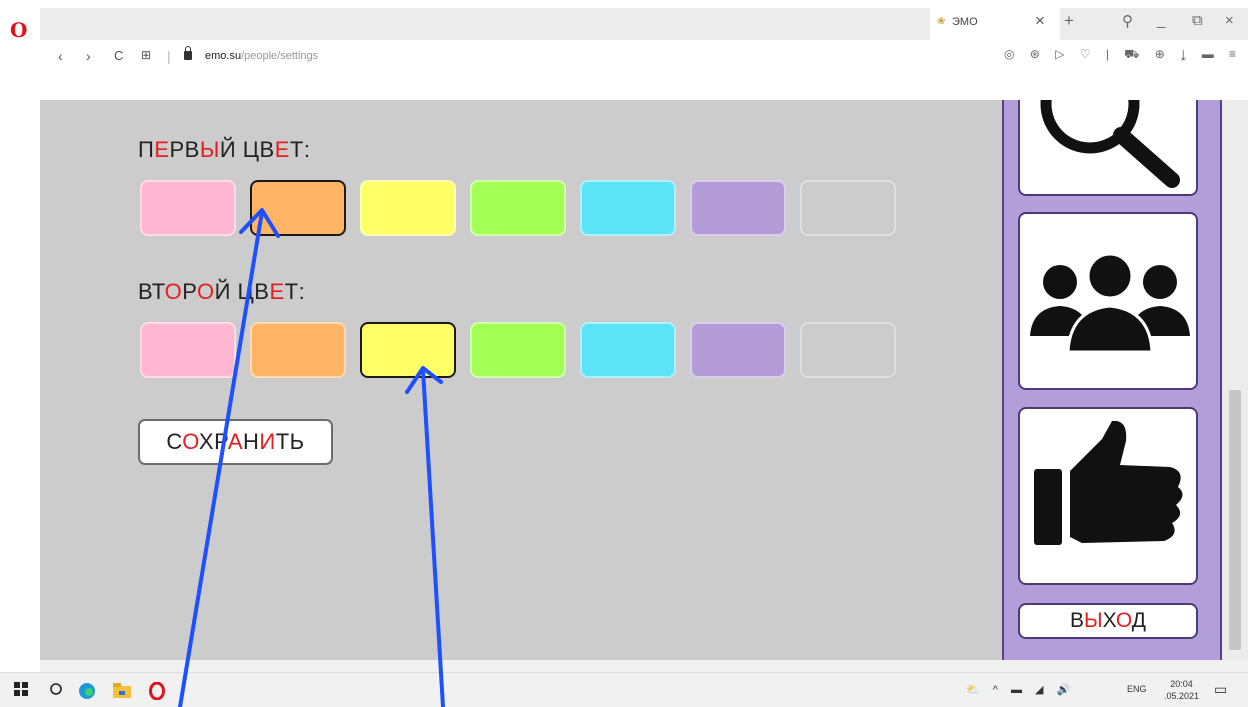 This screenshot has height=707, width=1248. What do you see at coordinates (1235, 380) in the screenshot?
I see `page-scrollbar` at bounding box center [1235, 380].